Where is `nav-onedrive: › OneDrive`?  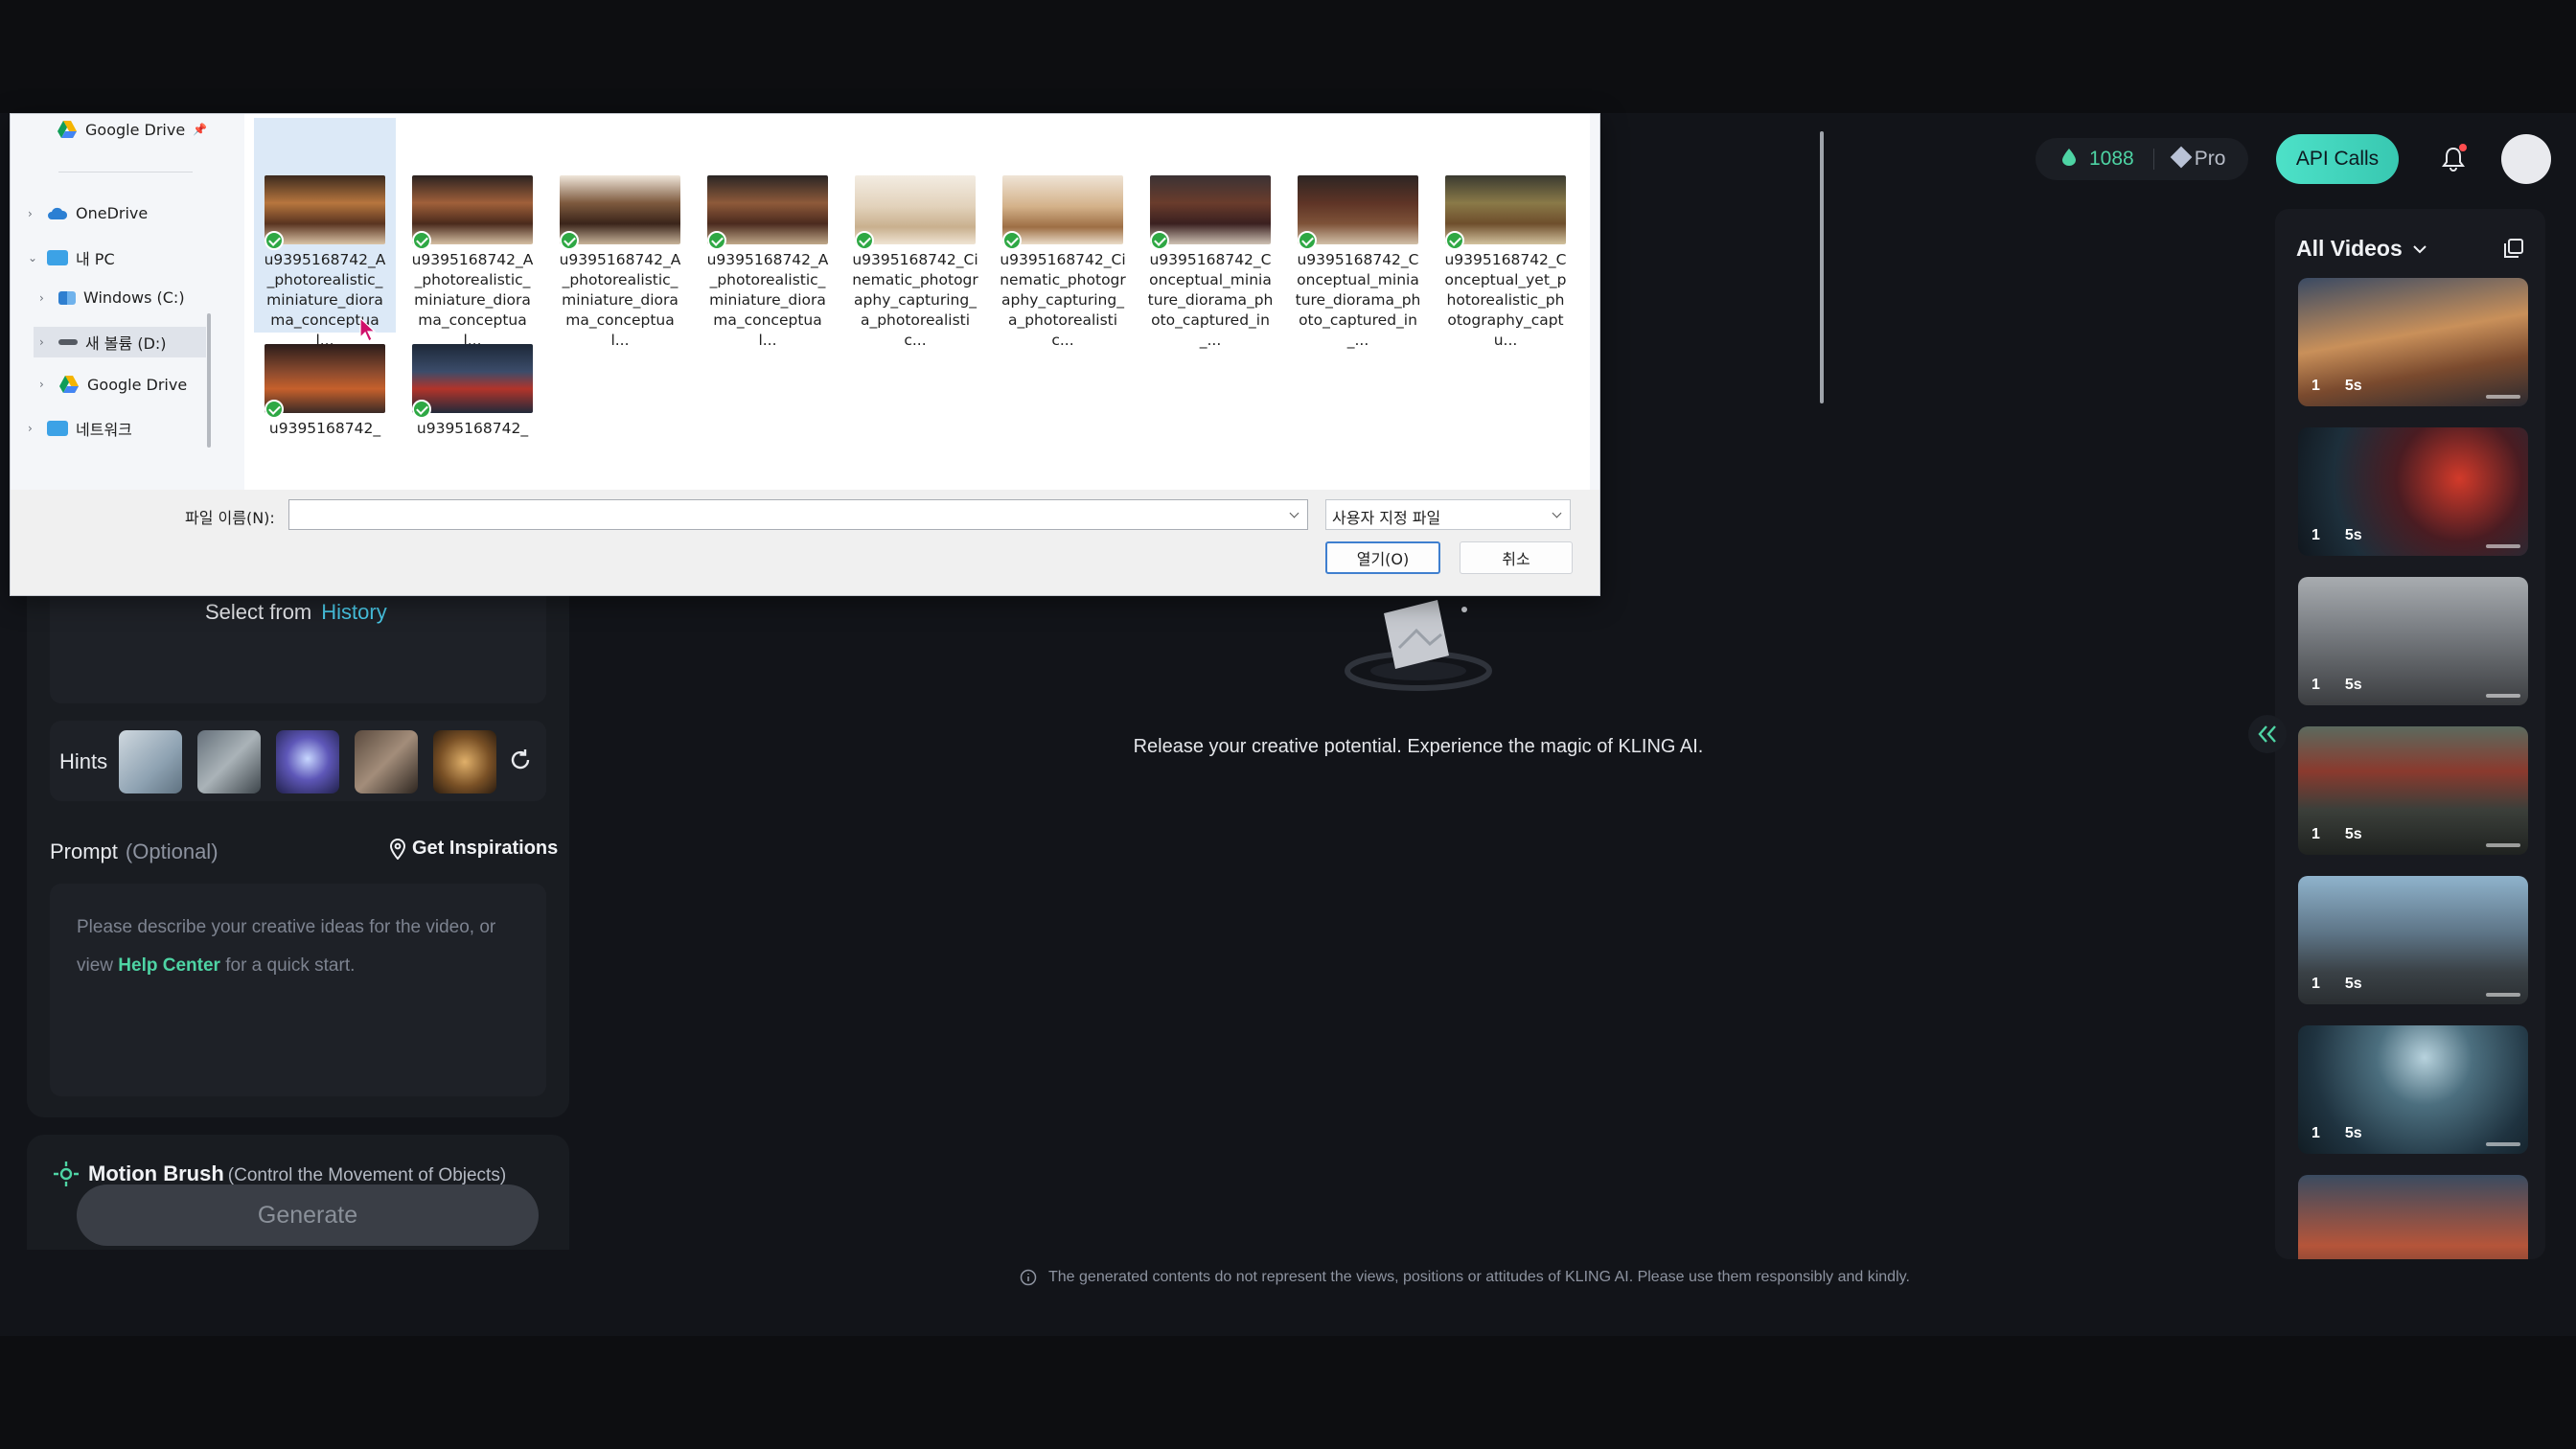 nav-onedrive: › OneDrive is located at coordinates (88, 213).